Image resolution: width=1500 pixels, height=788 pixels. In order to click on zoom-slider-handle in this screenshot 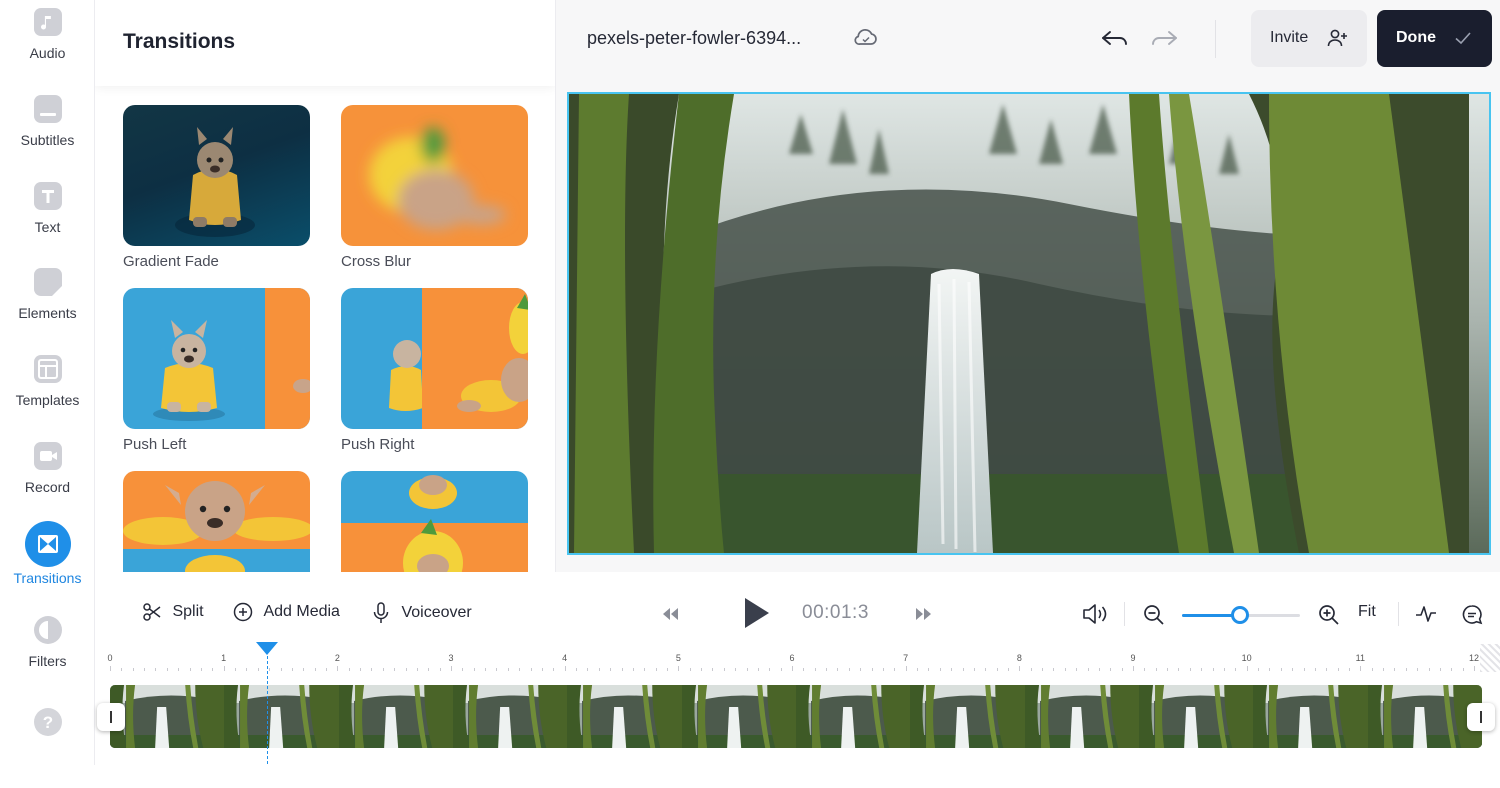, I will do `click(1239, 615)`.